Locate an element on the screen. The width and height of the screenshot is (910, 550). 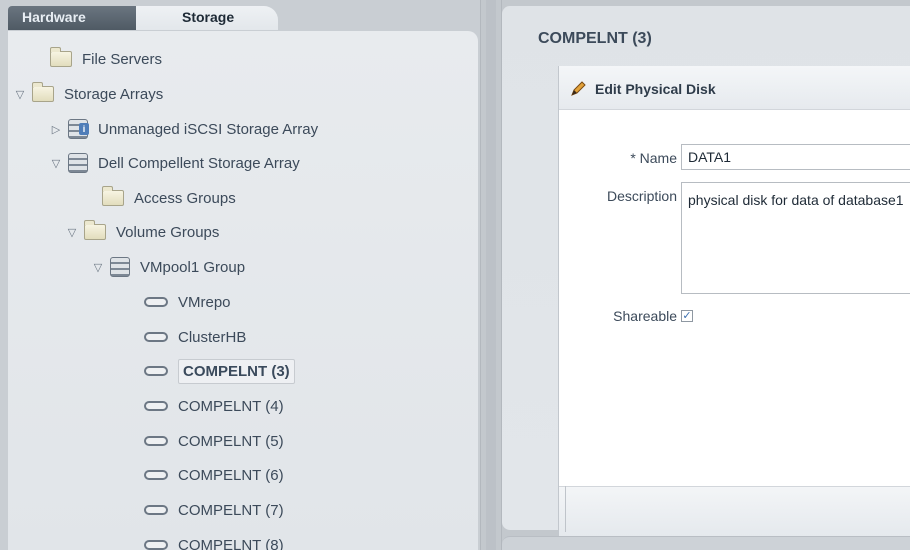
tree-node-access-groups: Access Groups is located at coordinates (159, 198).